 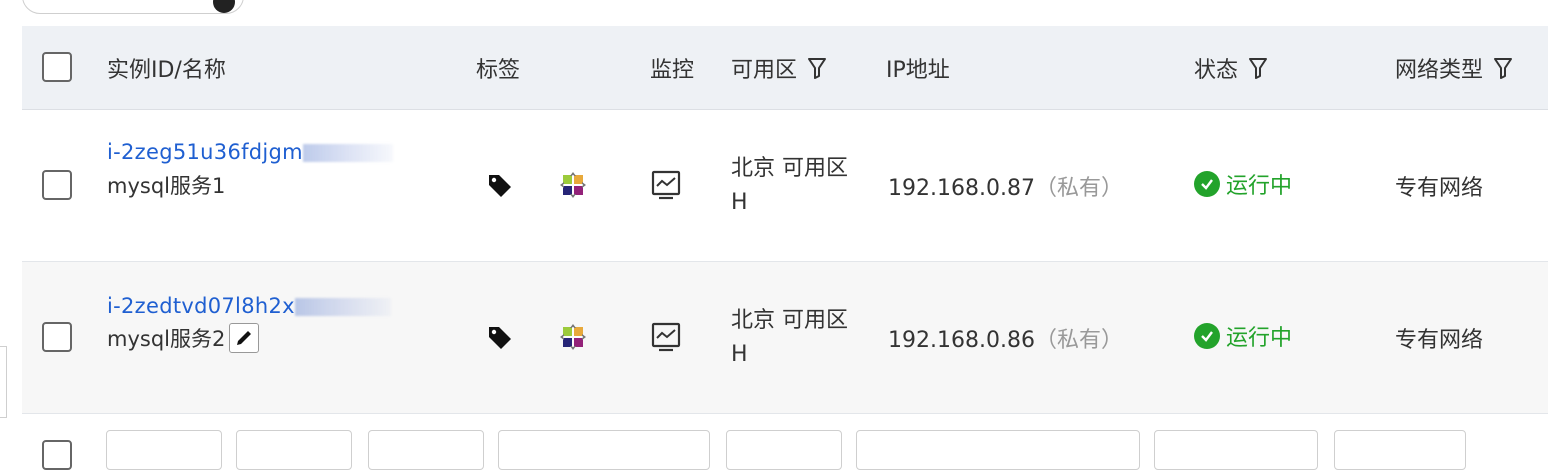 I want to click on header-network: 网络类型, so click(x=1454, y=67).